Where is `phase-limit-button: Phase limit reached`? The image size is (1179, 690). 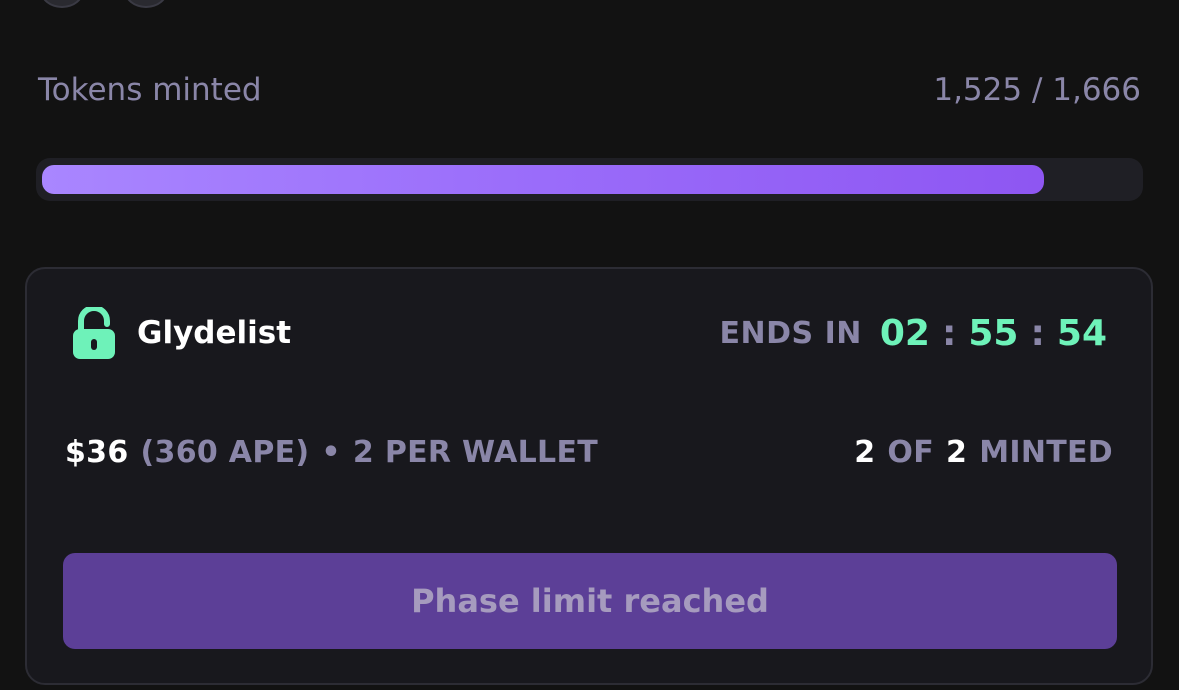 phase-limit-button: Phase limit reached is located at coordinates (590, 601).